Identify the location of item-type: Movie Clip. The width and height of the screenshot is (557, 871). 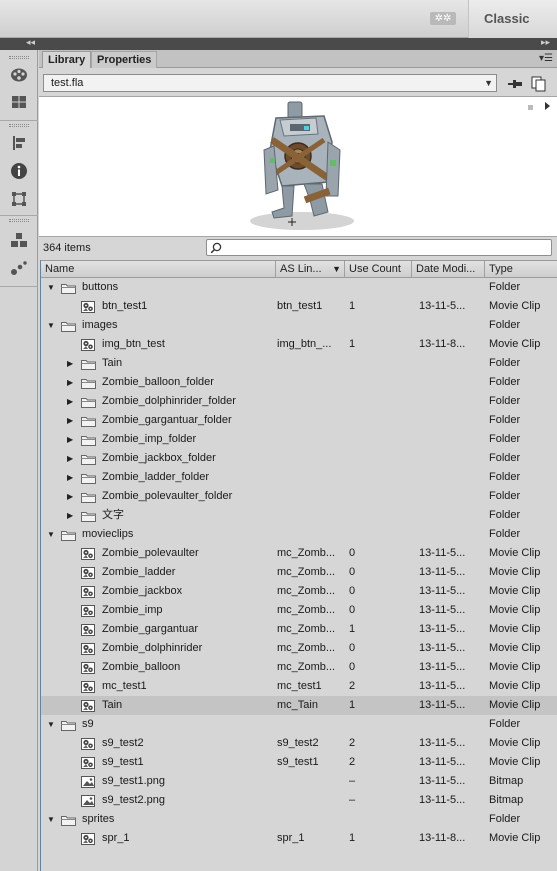
(515, 648).